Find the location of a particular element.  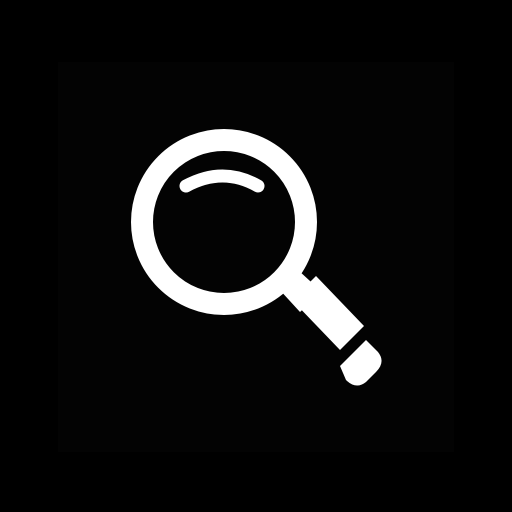

lens-ring is located at coordinates (224, 222).